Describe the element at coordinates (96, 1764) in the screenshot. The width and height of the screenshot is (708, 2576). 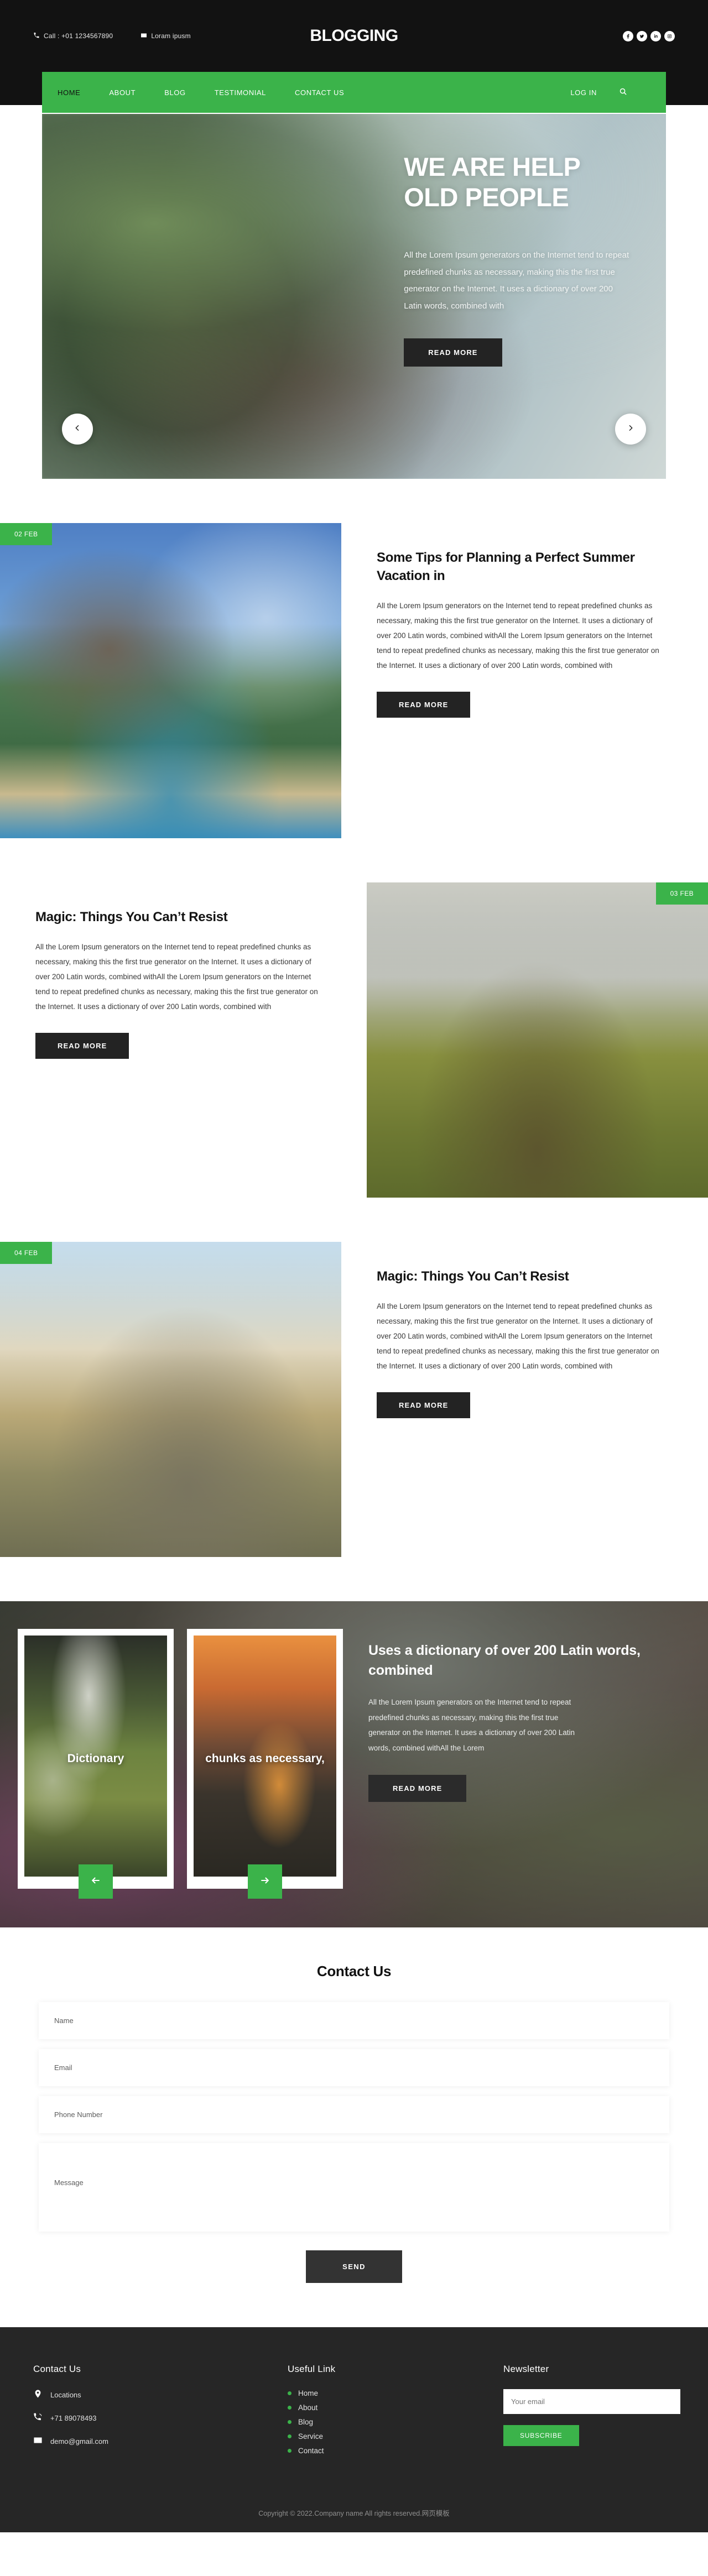
I see `testimonial-card-1: Dictionary` at that location.